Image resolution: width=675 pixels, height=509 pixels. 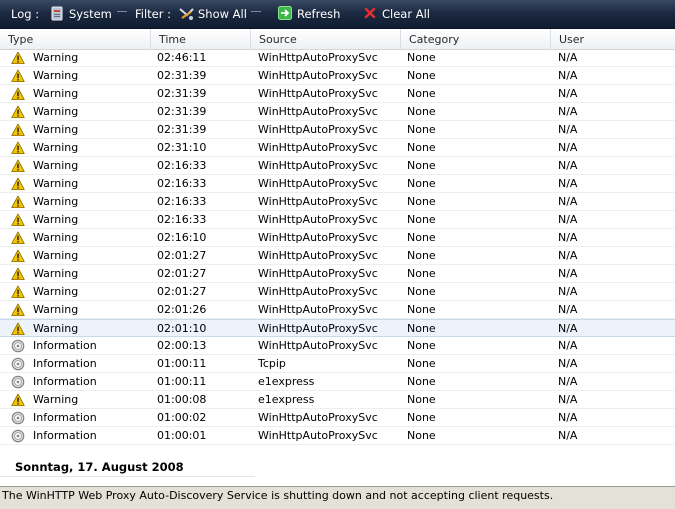 I want to click on date-group-header: Sonntag, 17. August 2008, so click(x=99, y=467).